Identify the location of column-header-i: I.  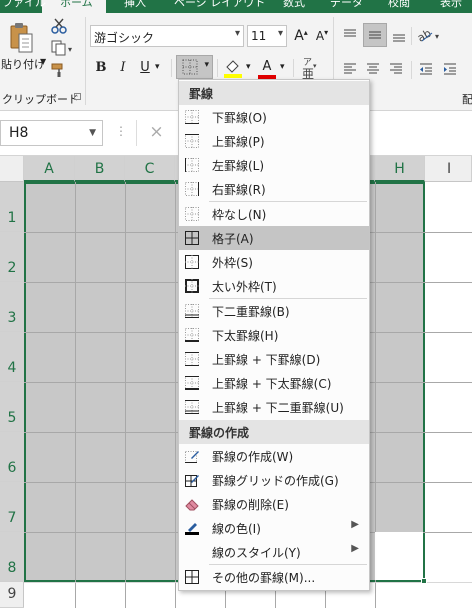
(448, 169).